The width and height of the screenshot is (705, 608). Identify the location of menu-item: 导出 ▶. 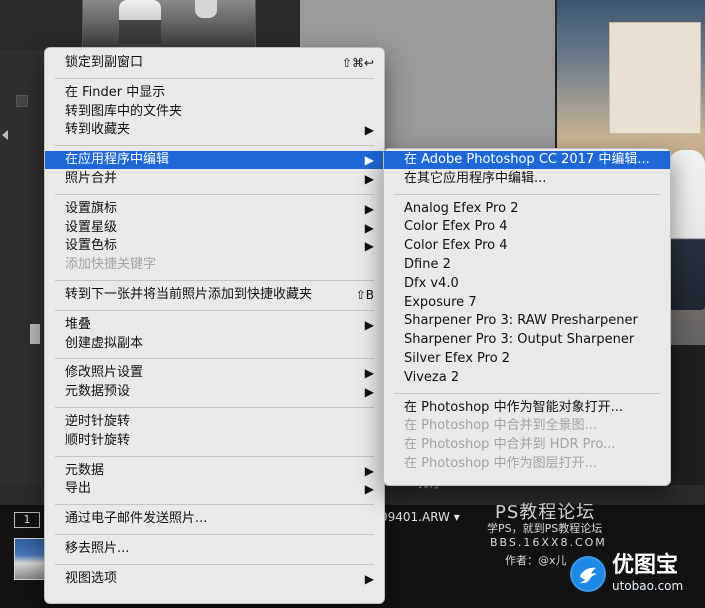
(214, 489).